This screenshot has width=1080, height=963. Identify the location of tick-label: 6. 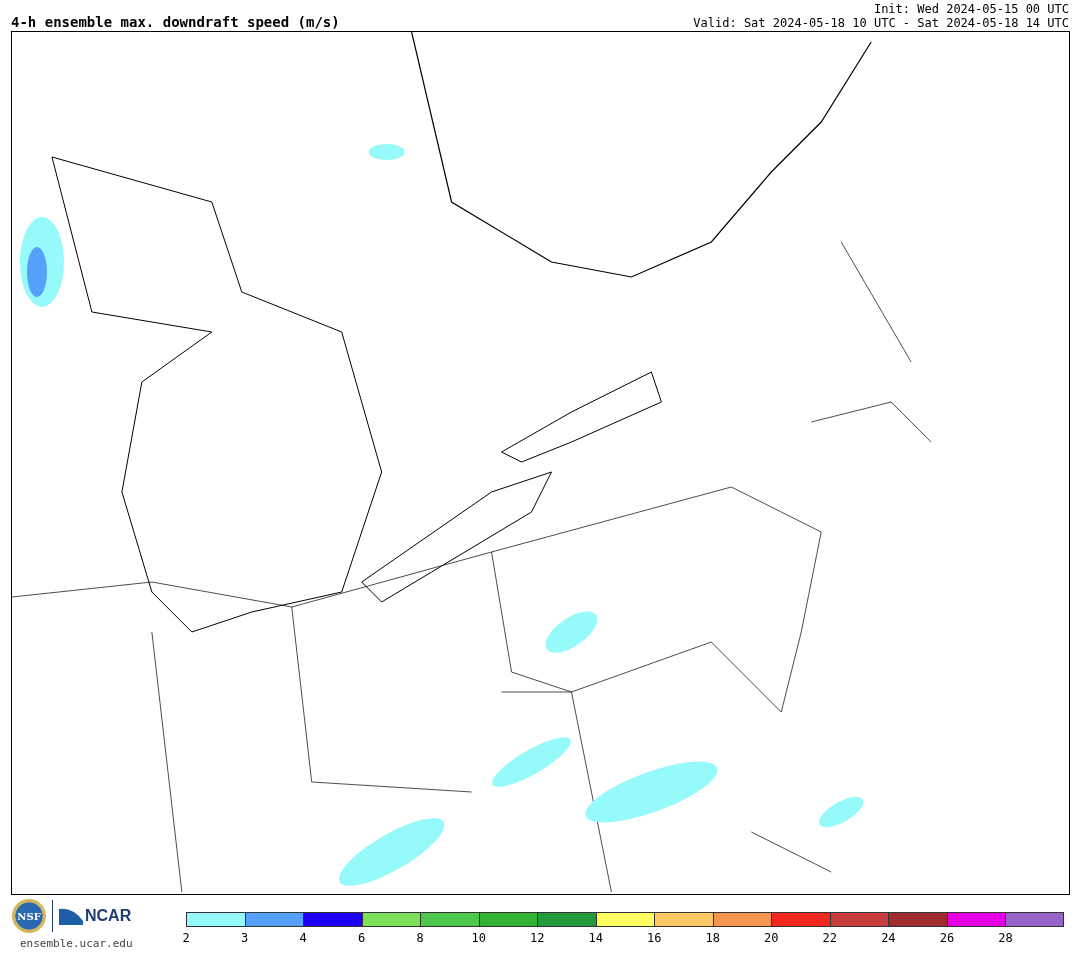
(362, 938).